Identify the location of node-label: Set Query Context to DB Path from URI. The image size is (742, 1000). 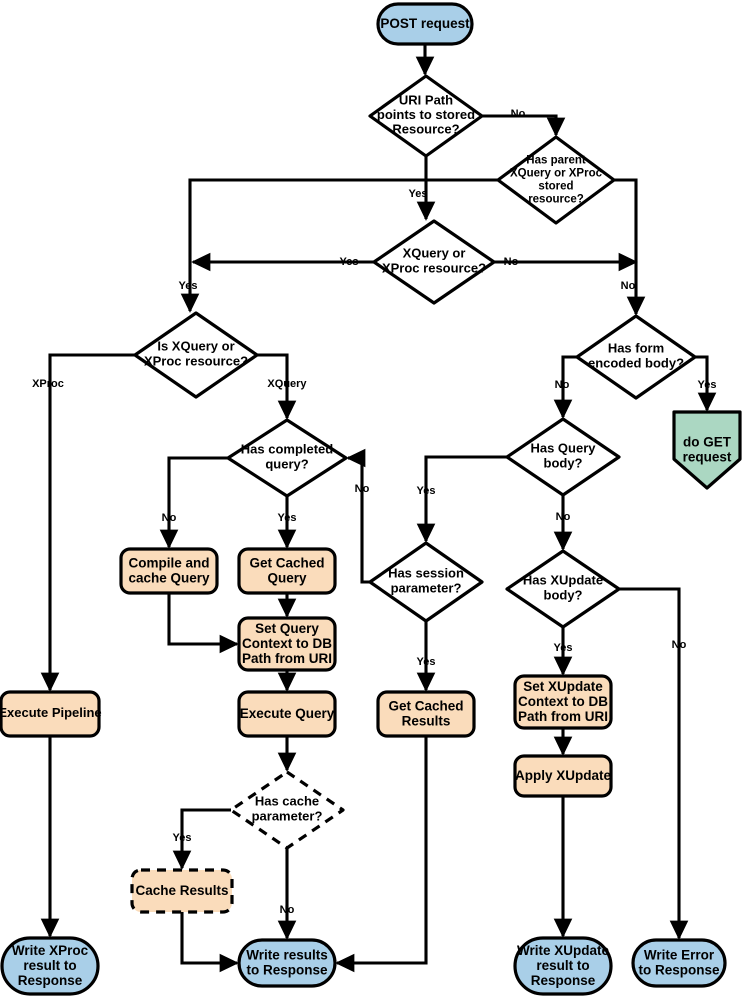
(287, 642).